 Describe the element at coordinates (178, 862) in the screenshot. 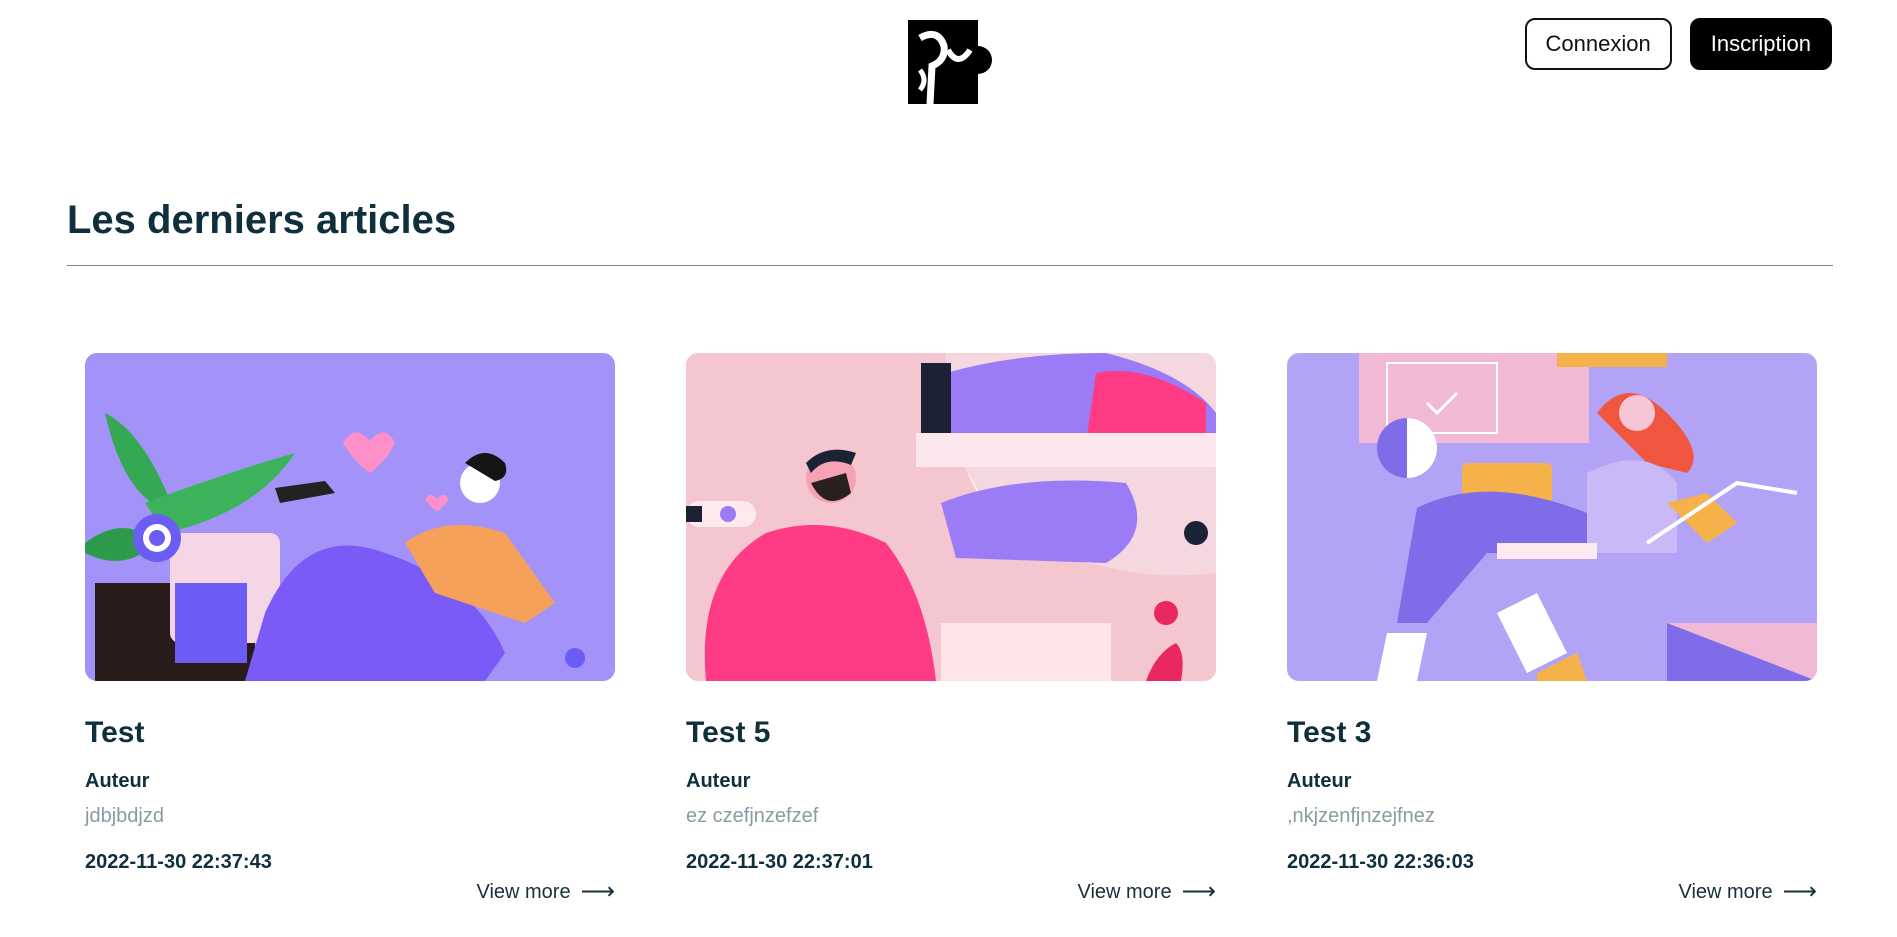

I see `article-date: 2022-11-30 22:37:43` at that location.